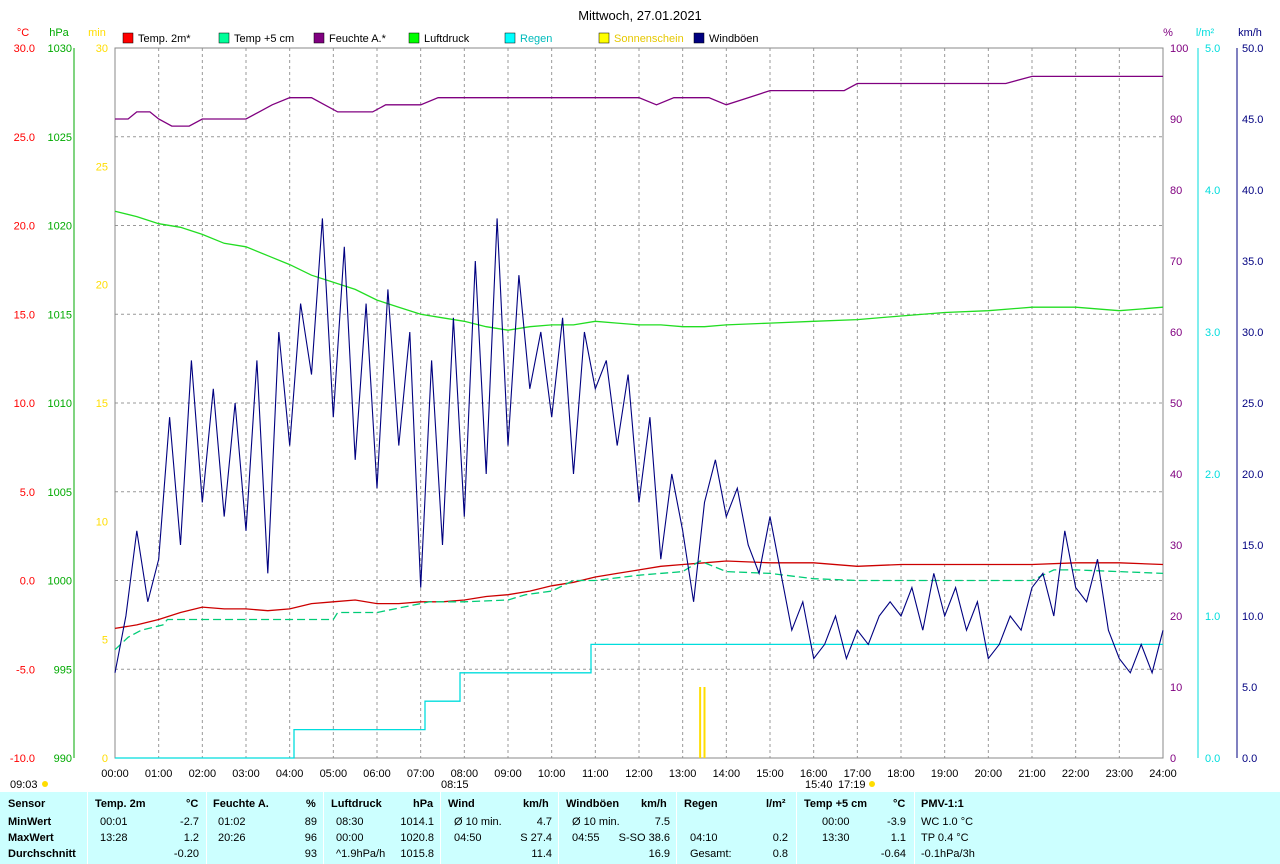 The height and width of the screenshot is (864, 1280). Describe the element at coordinates (1212, 333) in the screenshot. I see `axis-tick-label: 3.0` at that location.